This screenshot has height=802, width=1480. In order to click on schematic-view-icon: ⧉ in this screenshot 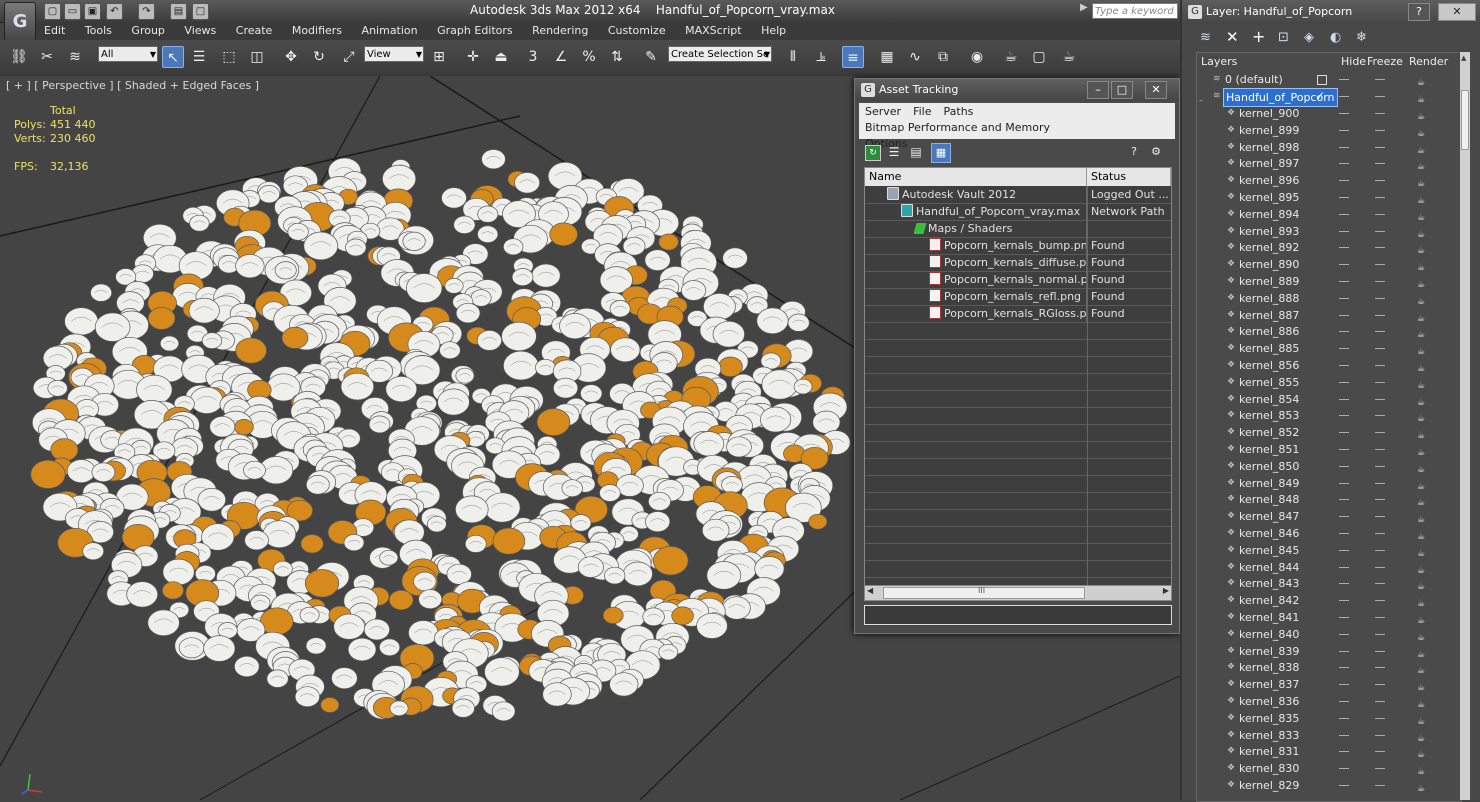, I will do `click(943, 57)`.